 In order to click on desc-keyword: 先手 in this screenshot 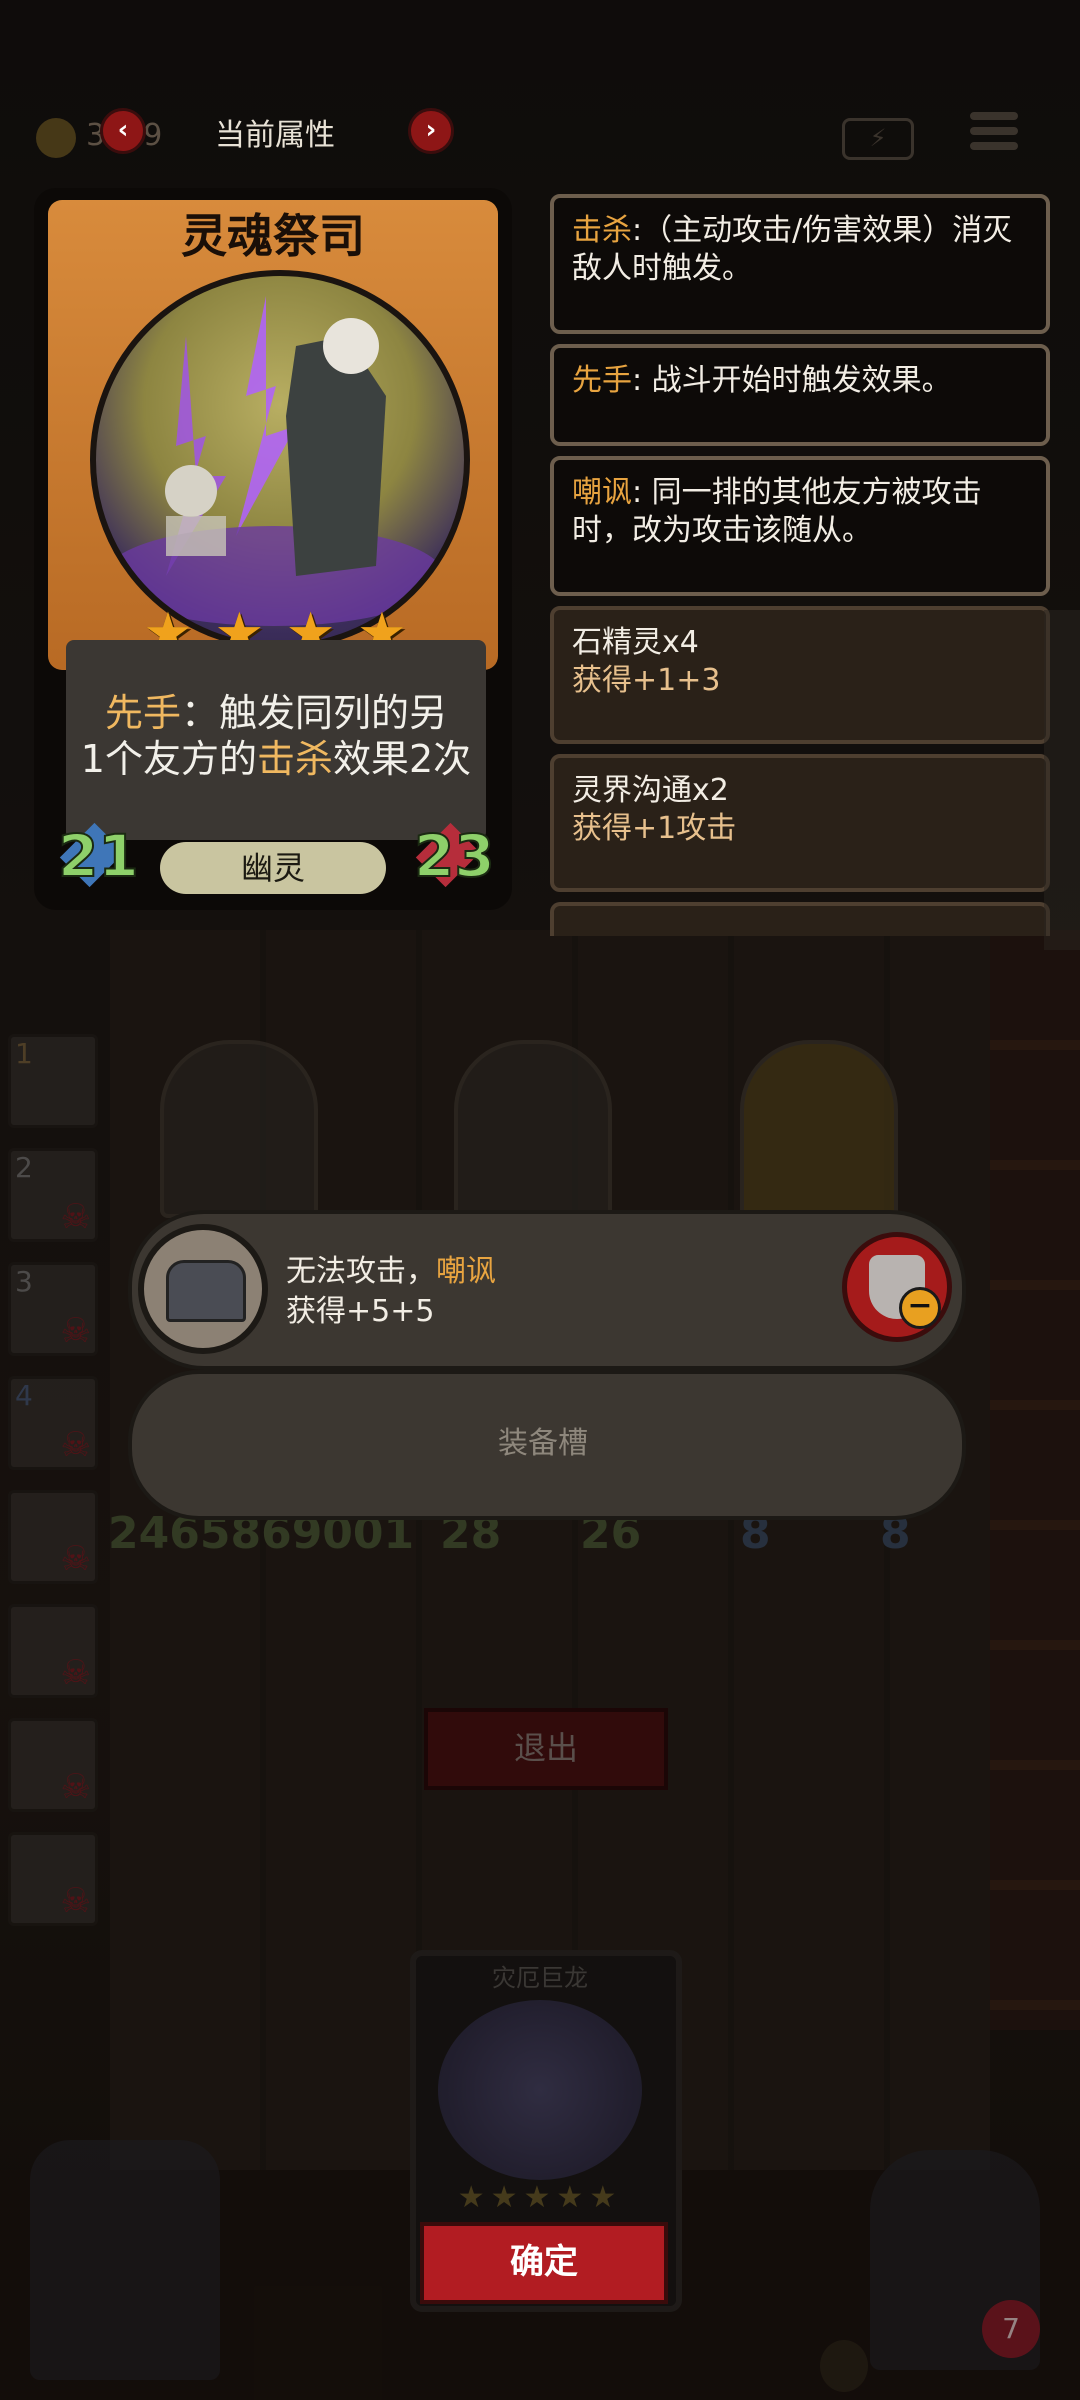, I will do `click(142, 713)`.